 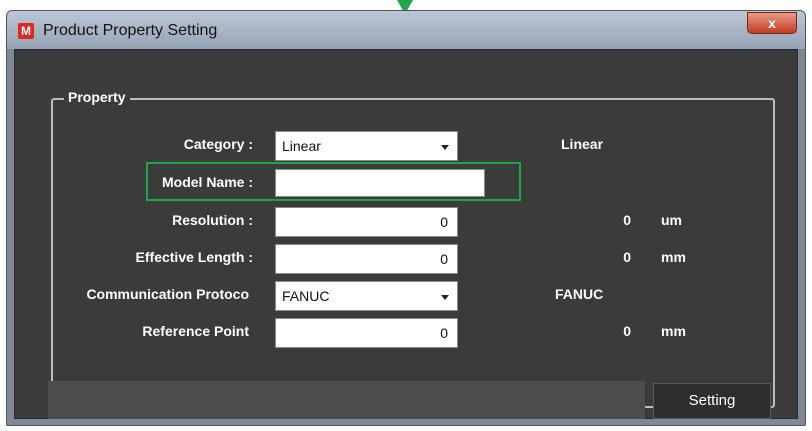 What do you see at coordinates (218, 144) in the screenshot?
I see `category-label: Category :` at bounding box center [218, 144].